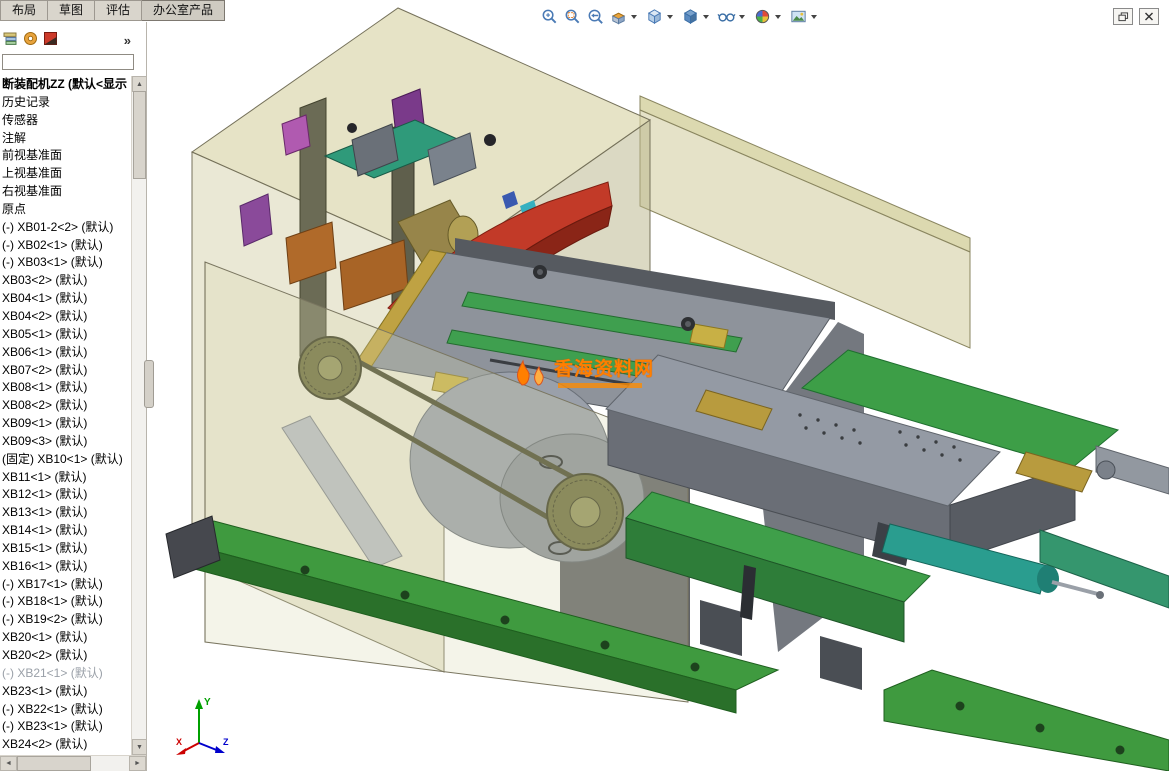  I want to click on tree-item: 历史记录, so click(66, 103).